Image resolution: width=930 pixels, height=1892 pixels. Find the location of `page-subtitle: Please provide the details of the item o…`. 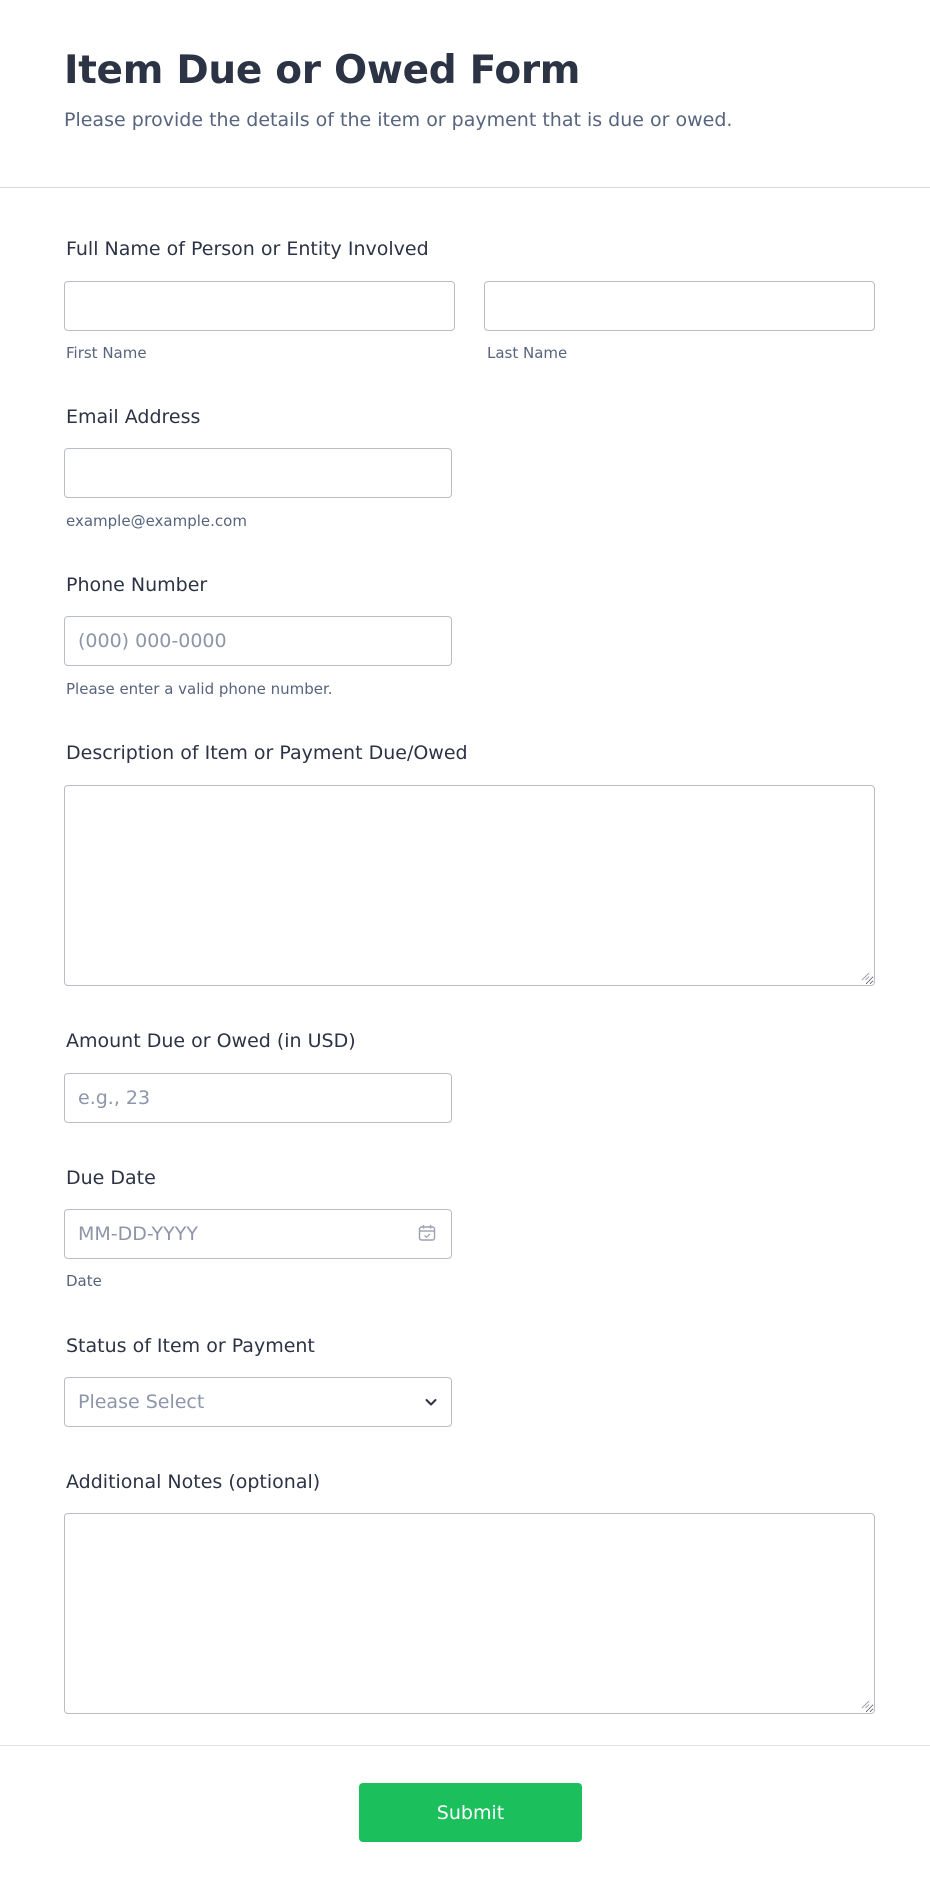

page-subtitle: Please provide the details of the item o… is located at coordinates (398, 120).